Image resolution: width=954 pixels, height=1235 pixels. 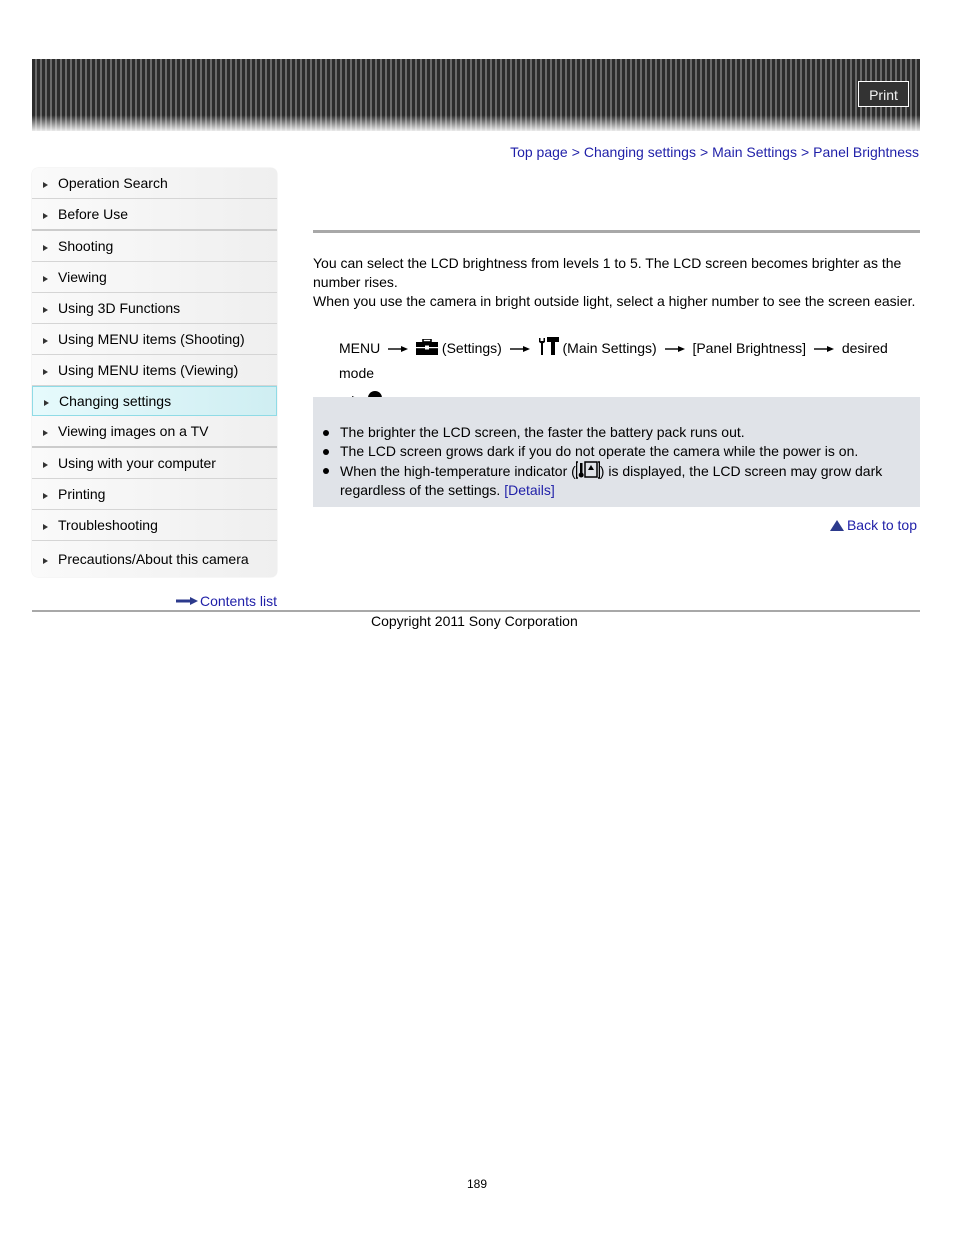 I want to click on back-to-top-link: Back to top, so click(x=873, y=525).